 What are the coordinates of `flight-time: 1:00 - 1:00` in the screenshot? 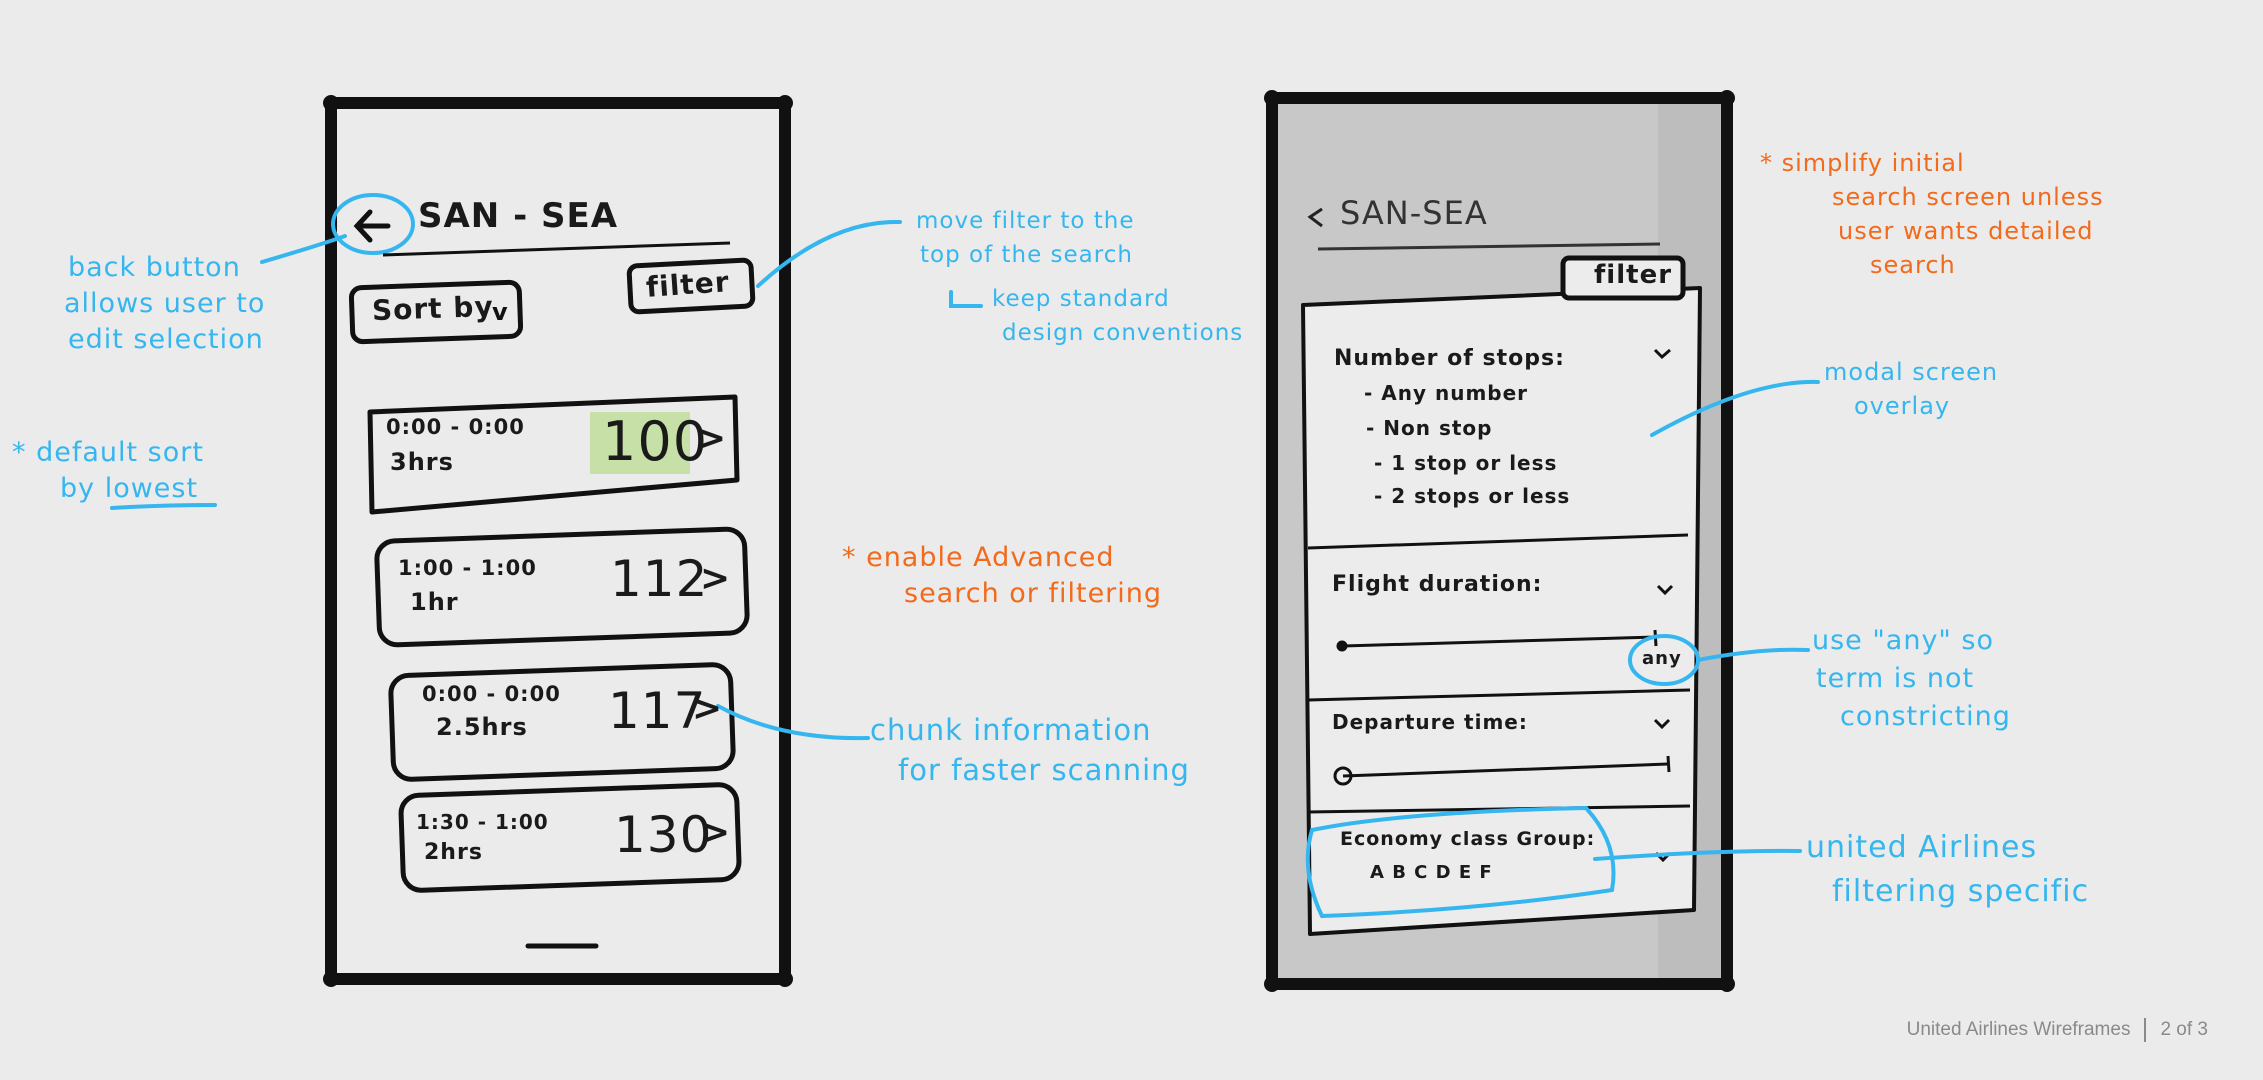 It's located at (467, 568).